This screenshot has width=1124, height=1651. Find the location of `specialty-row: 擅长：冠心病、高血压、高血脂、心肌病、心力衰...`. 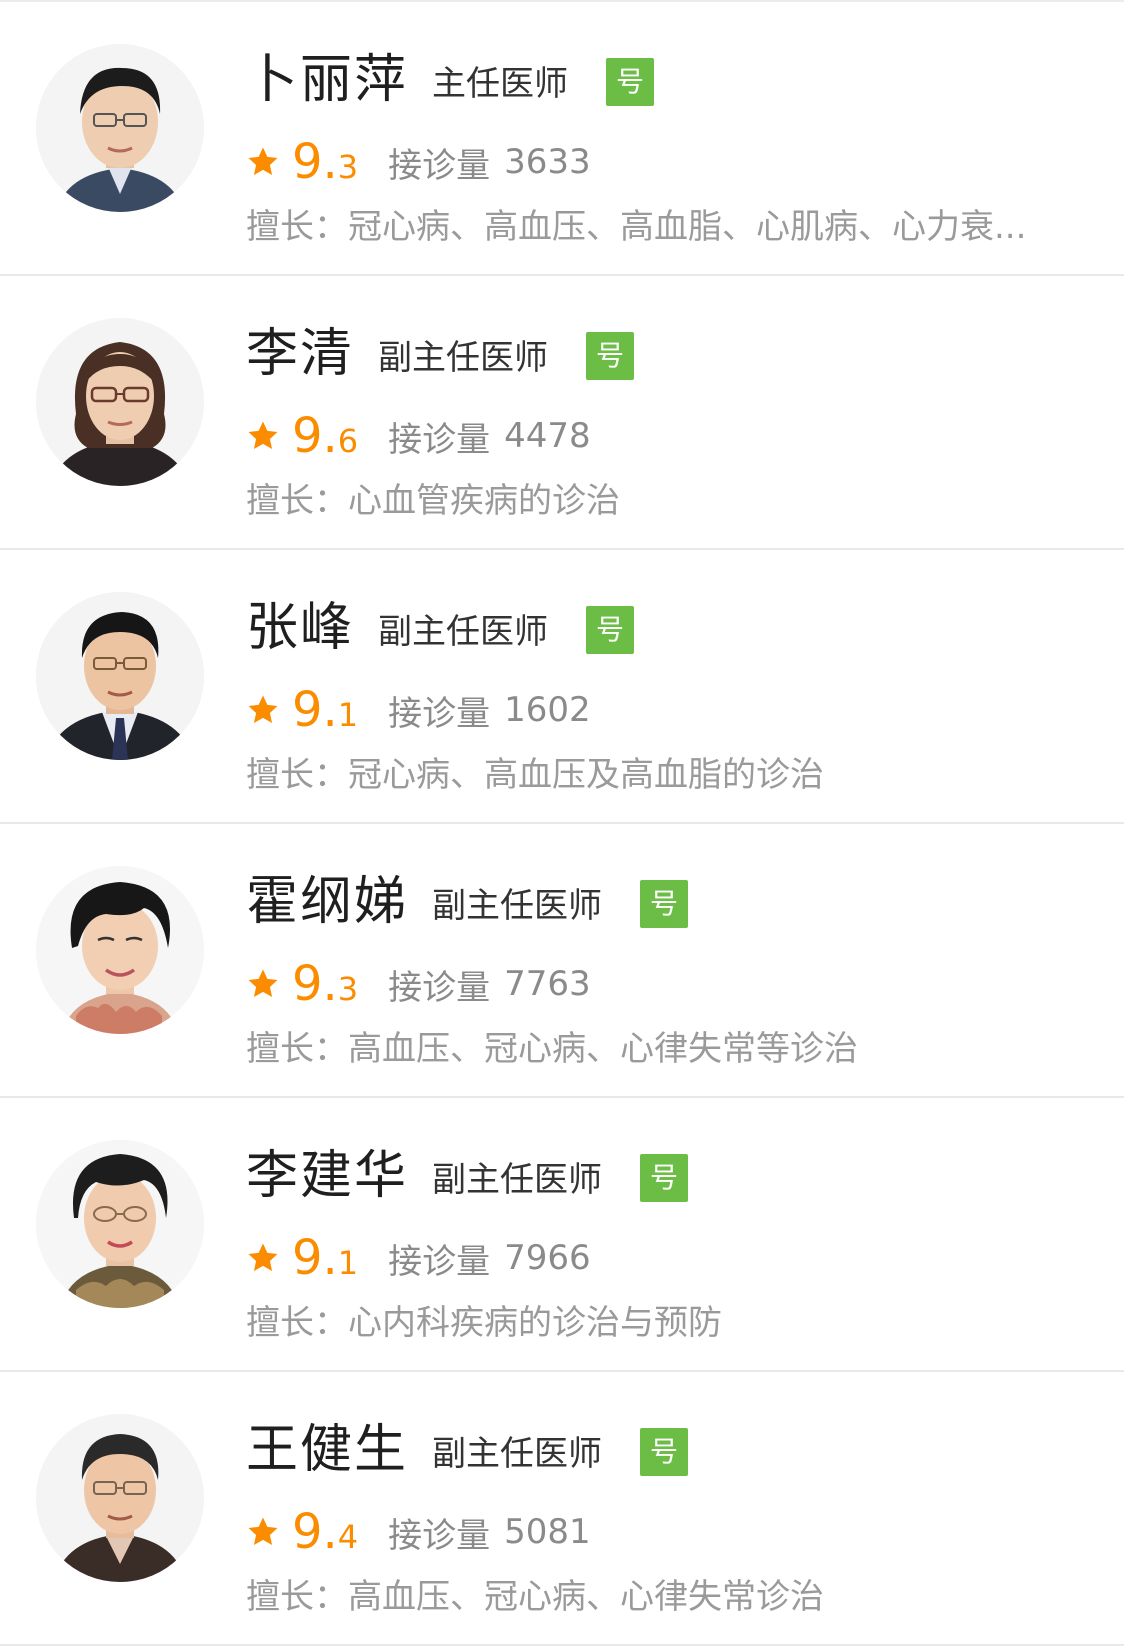

specialty-row: 擅长：冠心病、高血压、高血脂、心肌病、心力衰... is located at coordinates (666, 227).